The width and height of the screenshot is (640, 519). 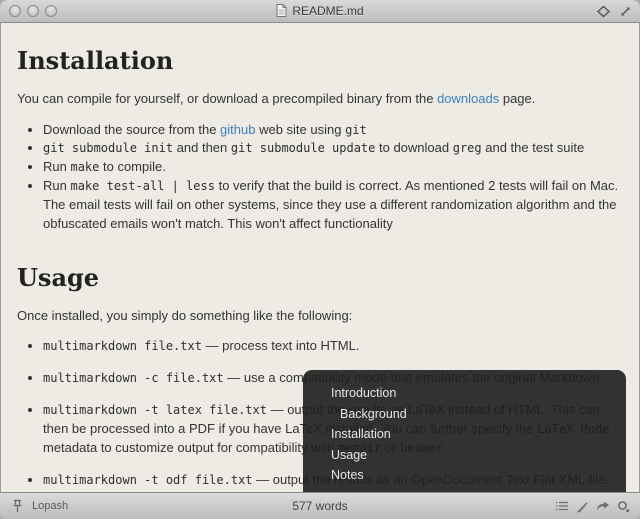 What do you see at coordinates (562, 506) in the screenshot?
I see `toc-list-icon` at bounding box center [562, 506].